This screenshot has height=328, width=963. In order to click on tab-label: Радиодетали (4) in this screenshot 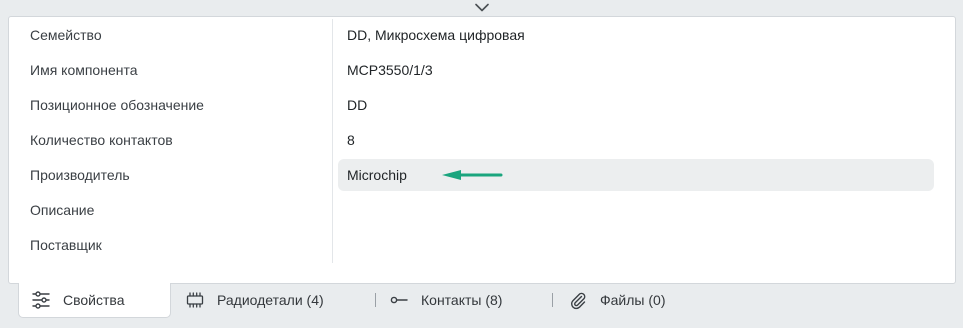, I will do `click(270, 300)`.